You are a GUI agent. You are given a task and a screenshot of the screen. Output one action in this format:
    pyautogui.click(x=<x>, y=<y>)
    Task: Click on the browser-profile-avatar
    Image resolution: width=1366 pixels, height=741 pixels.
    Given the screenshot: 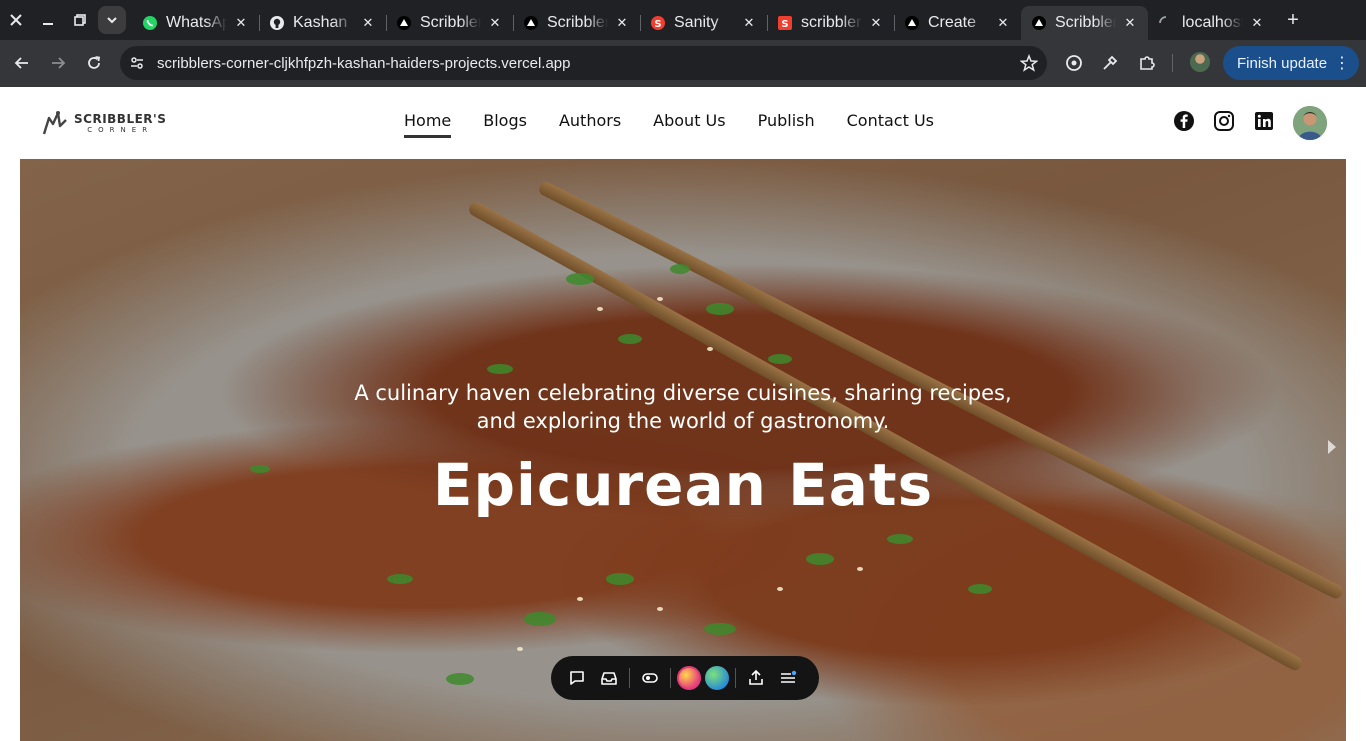 What is the action you would take?
    pyautogui.click(x=1200, y=62)
    